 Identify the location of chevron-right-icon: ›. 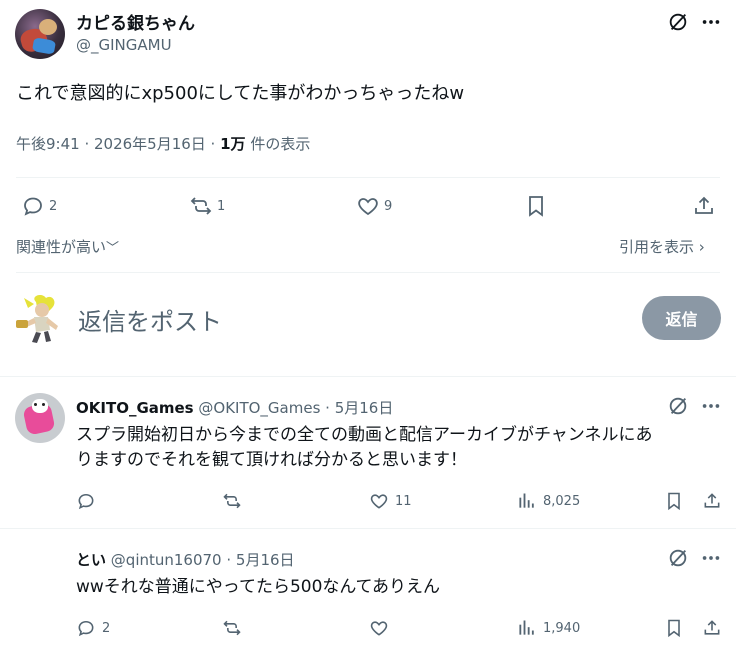
(699, 247).